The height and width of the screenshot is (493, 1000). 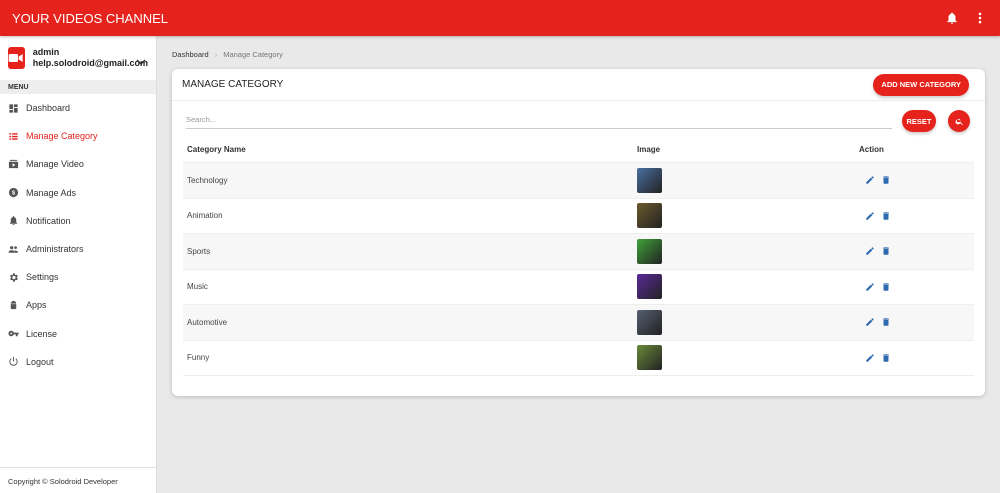 What do you see at coordinates (871, 149) in the screenshot?
I see `column-header-action: Action` at bounding box center [871, 149].